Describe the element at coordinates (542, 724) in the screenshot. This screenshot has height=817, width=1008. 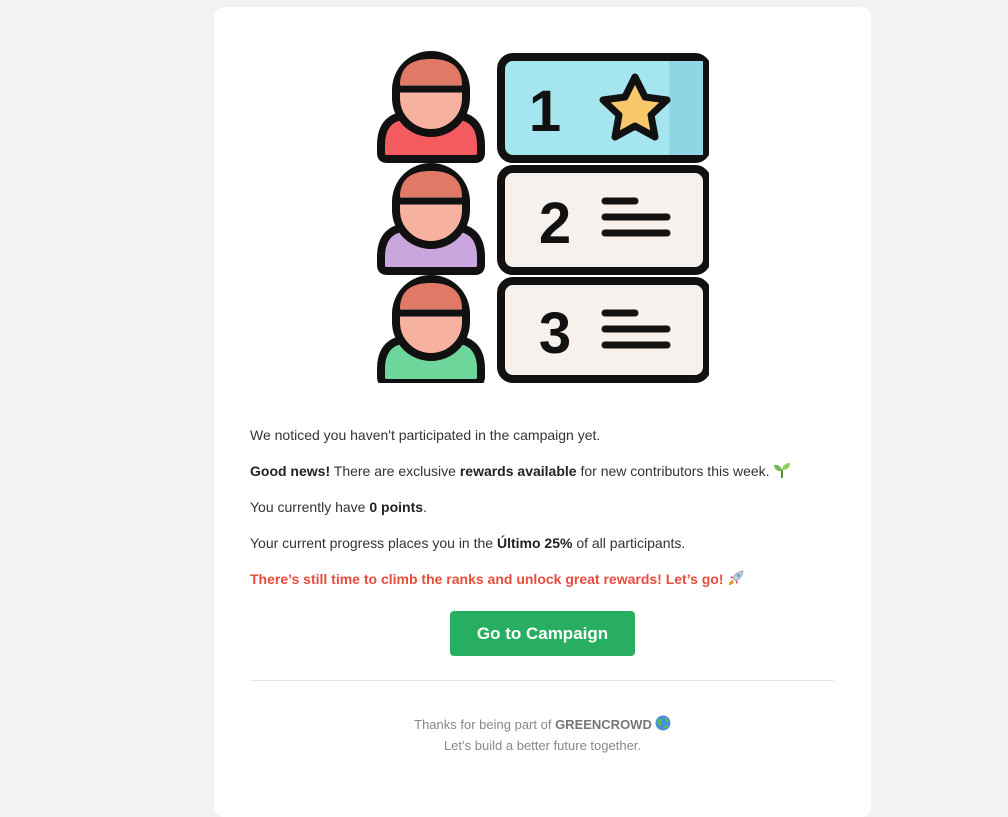
I see `footer-thanks: Thanks for being part of GREENCROWD` at that location.